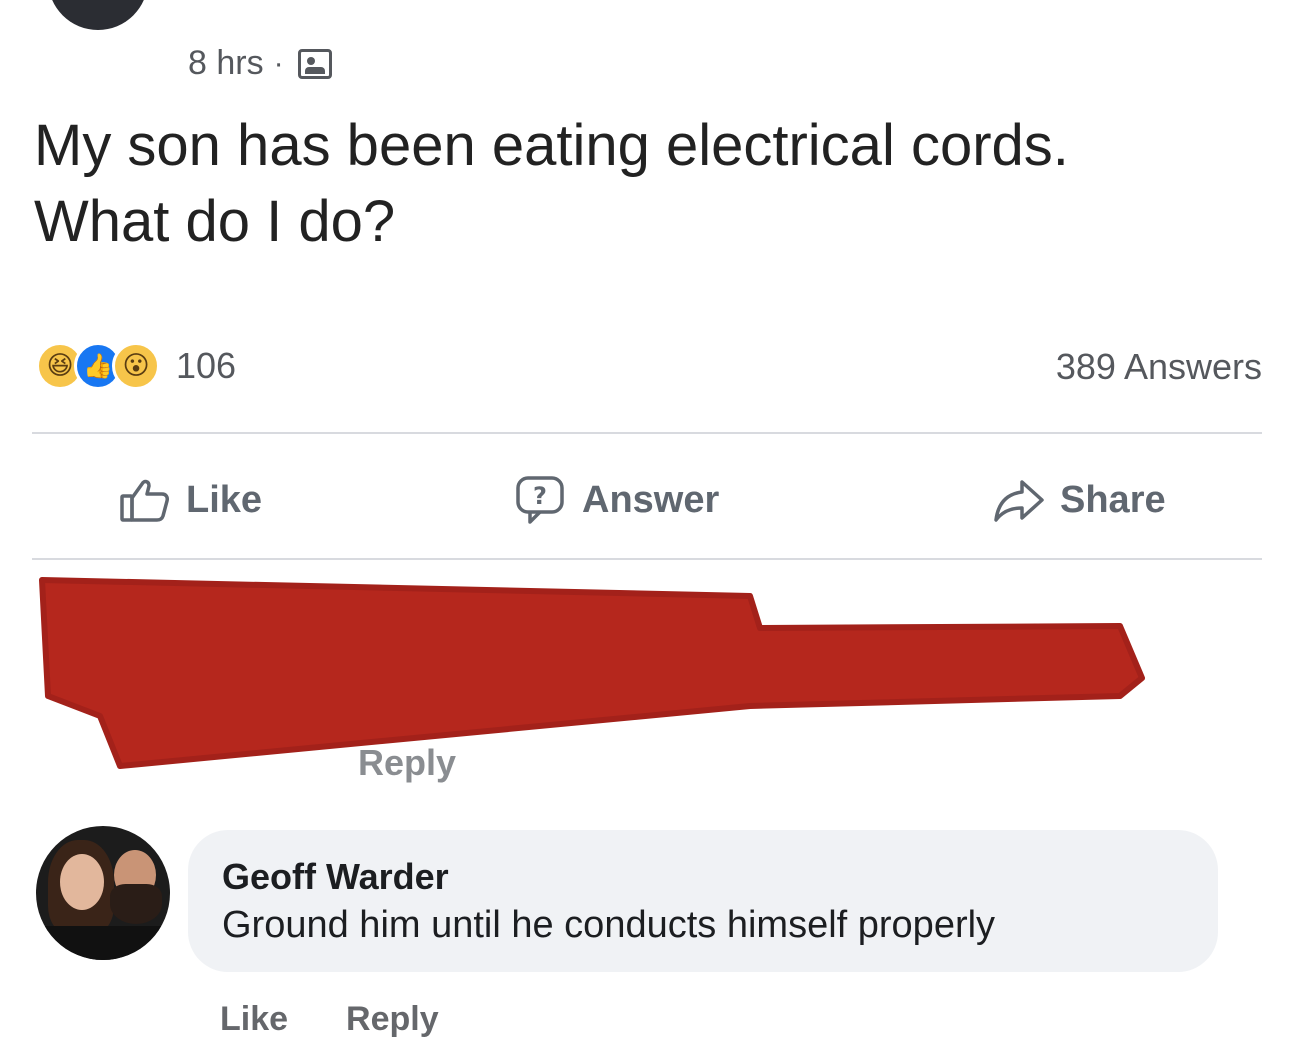 The height and width of the screenshot is (1039, 1290). What do you see at coordinates (1113, 499) in the screenshot?
I see `share-label: Share` at bounding box center [1113, 499].